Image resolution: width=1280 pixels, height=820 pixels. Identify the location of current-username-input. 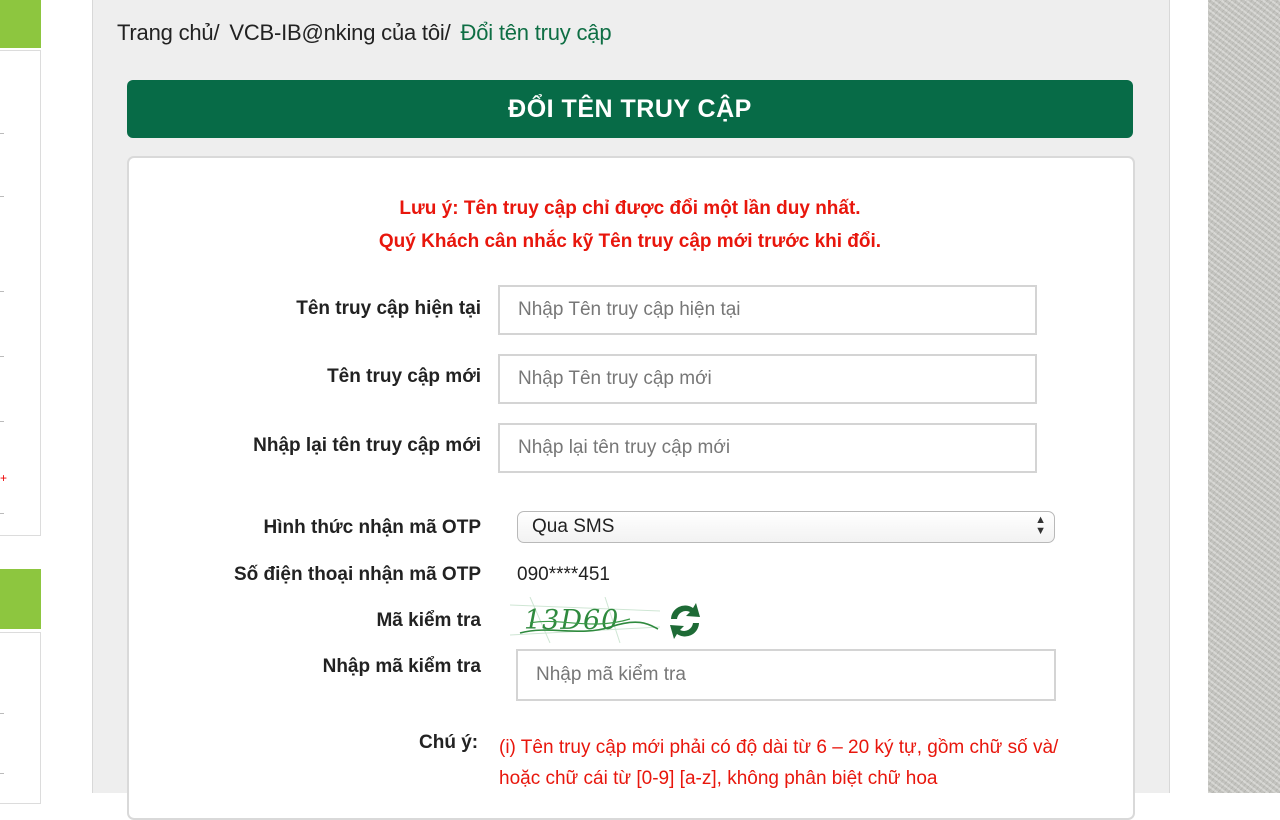
(767, 310).